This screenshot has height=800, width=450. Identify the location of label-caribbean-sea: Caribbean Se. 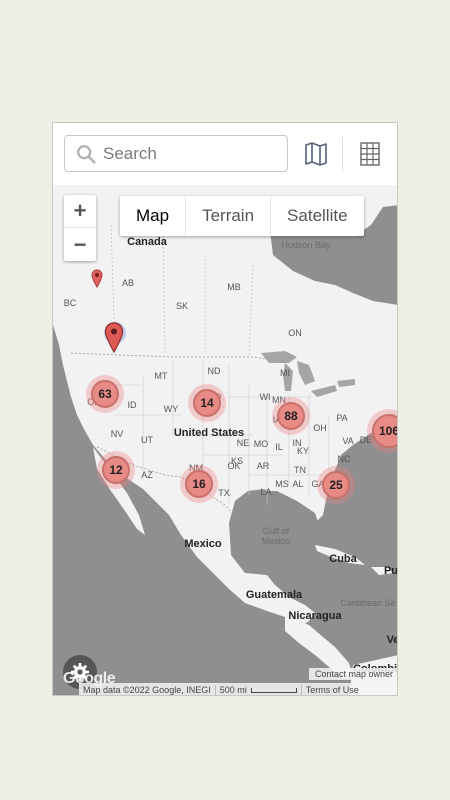
(368, 603).